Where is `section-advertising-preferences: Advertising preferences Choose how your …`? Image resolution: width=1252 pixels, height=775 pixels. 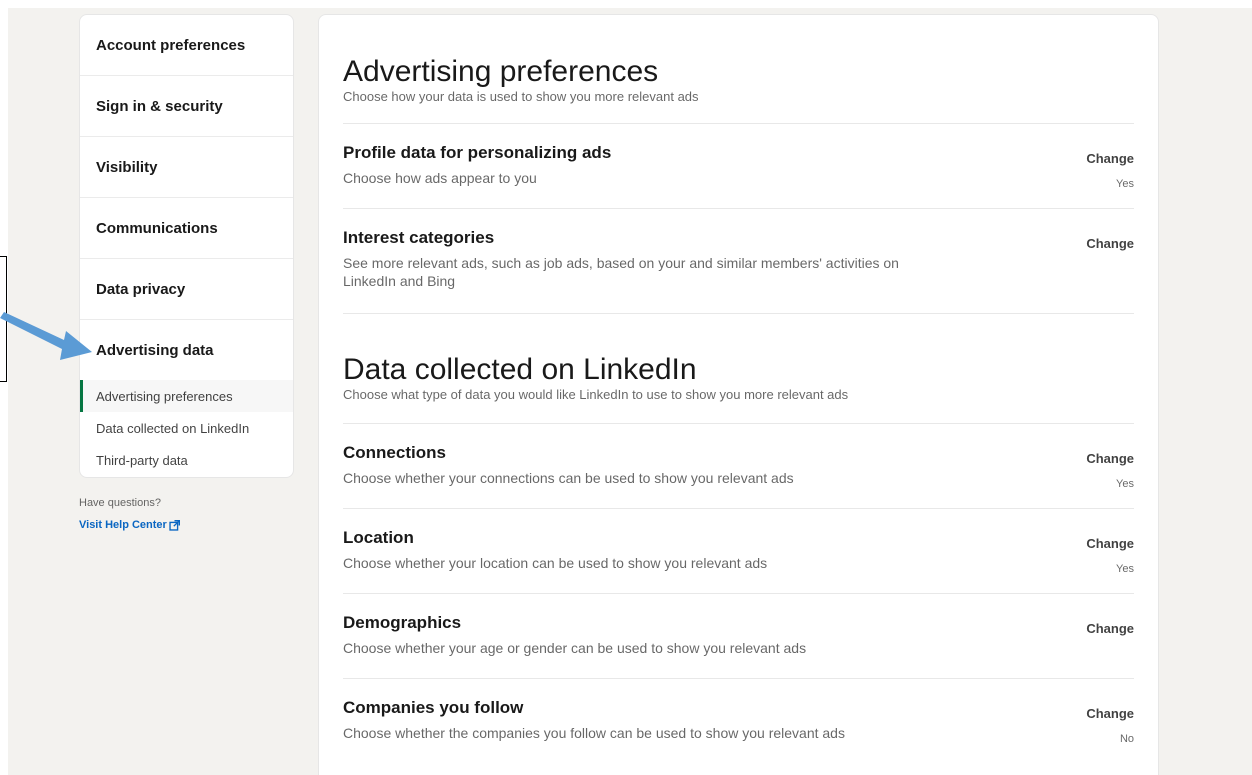
section-advertising-preferences: Advertising preferences Choose how your … is located at coordinates (521, 79).